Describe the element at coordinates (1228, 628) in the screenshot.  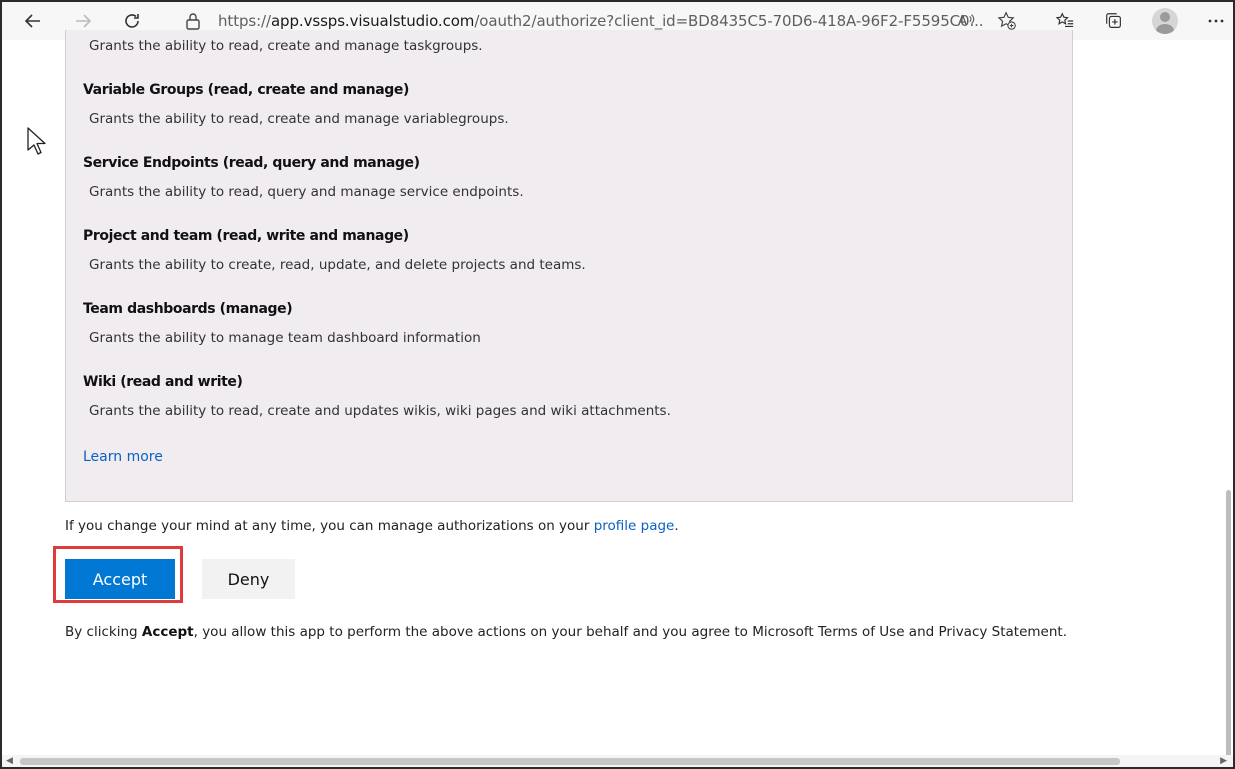
I see `vertical-scrollbar` at that location.